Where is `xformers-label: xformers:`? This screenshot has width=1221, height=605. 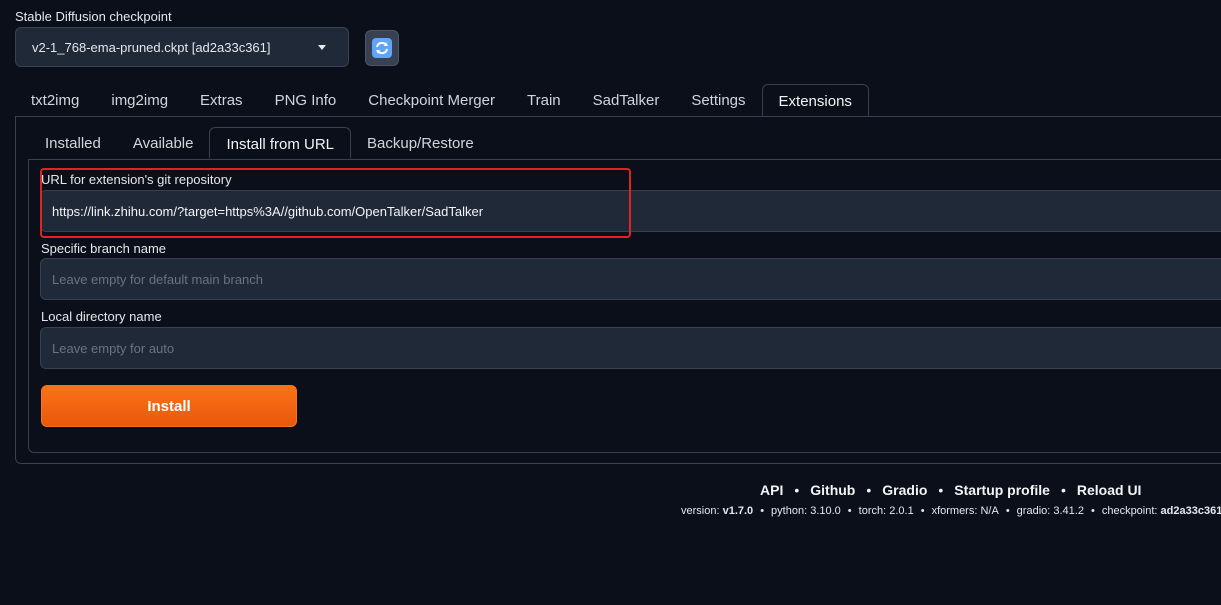 xformers-label: xformers: is located at coordinates (954, 511).